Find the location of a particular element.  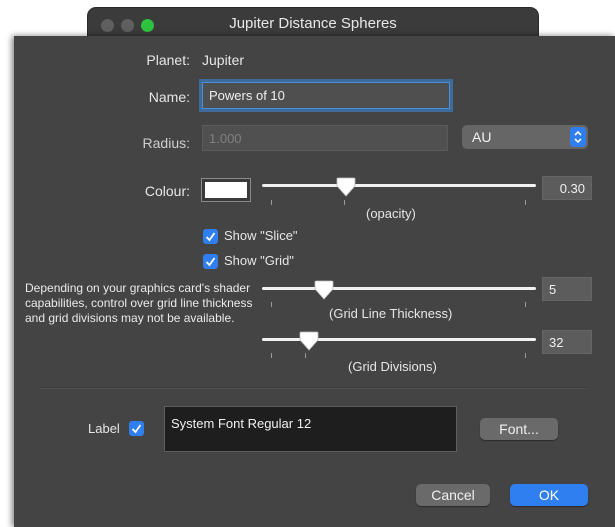

chevron-updown-icon is located at coordinates (578, 137).